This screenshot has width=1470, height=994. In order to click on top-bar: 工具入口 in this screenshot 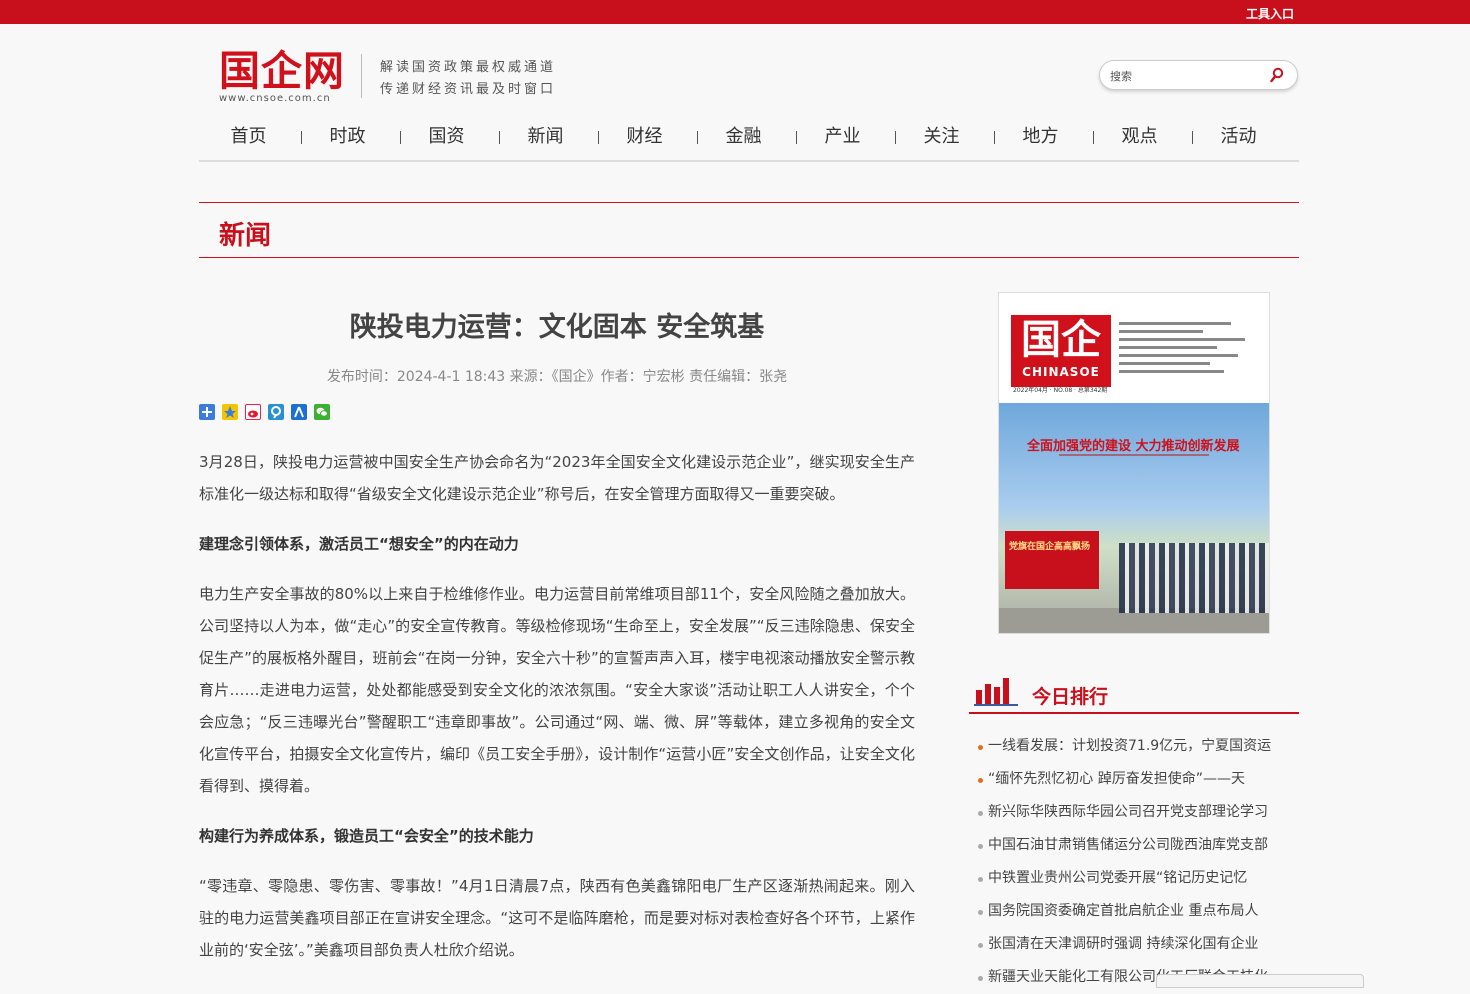, I will do `click(735, 12)`.